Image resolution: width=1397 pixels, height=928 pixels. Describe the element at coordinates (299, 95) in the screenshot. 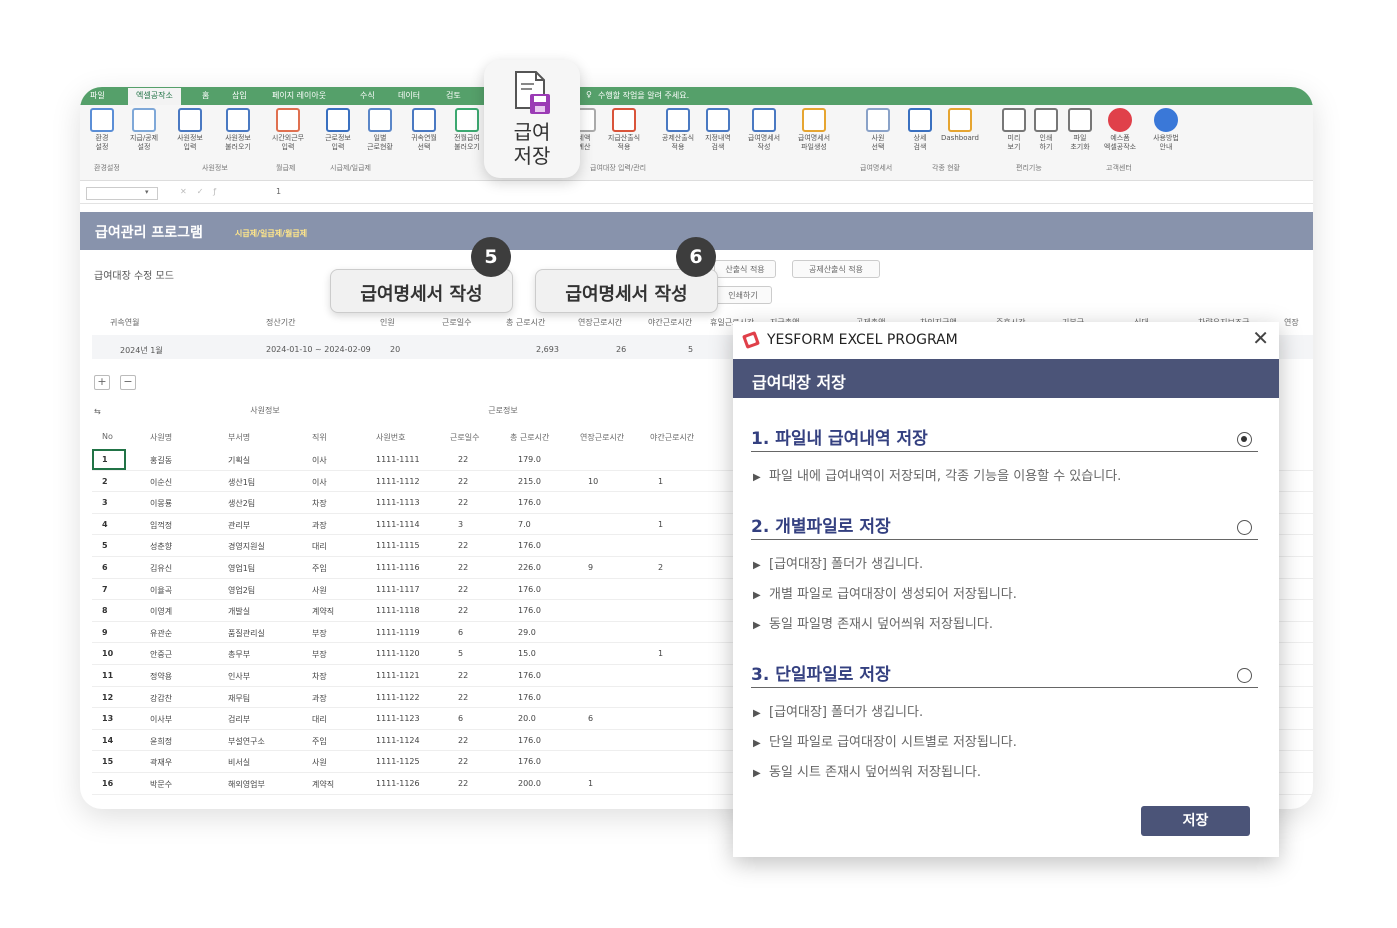

I see `tab-page-layout: 페이지 레이아웃` at that location.